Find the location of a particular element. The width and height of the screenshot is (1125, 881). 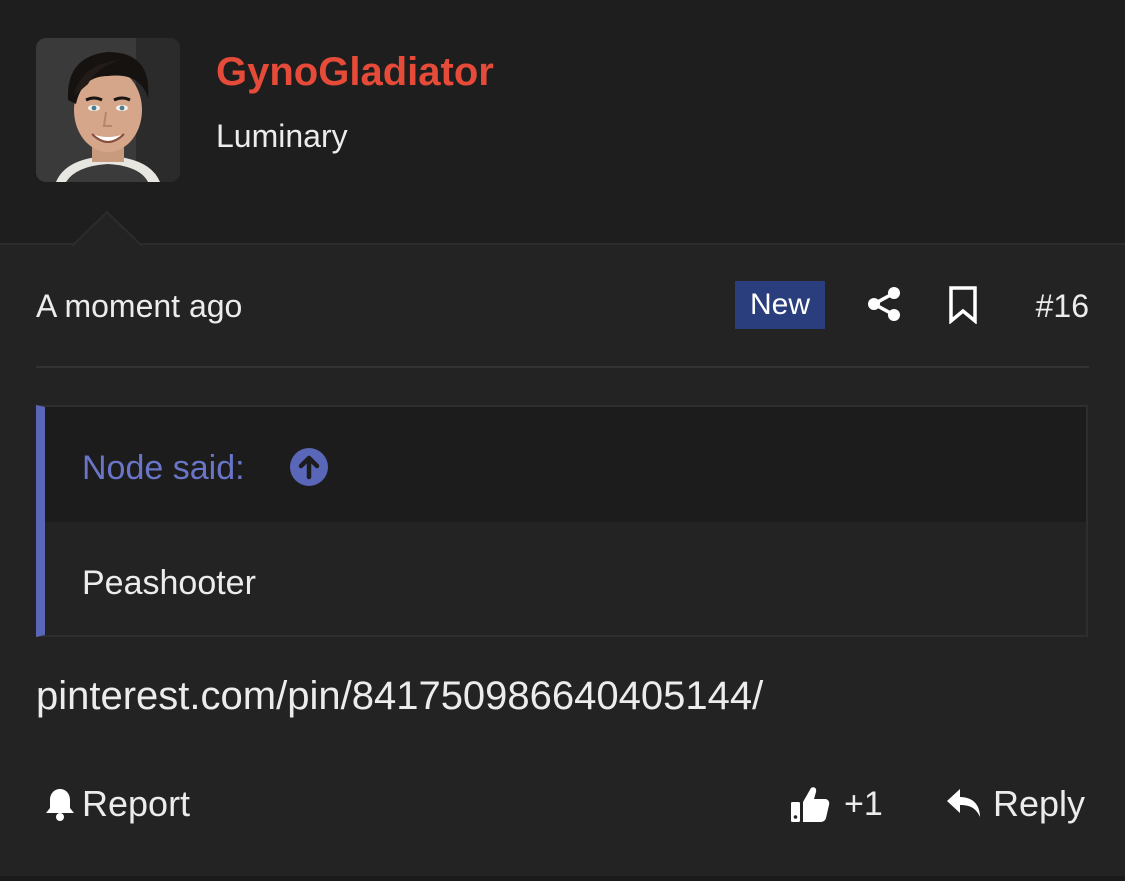

post-bottom-border is located at coordinates (562, 878).